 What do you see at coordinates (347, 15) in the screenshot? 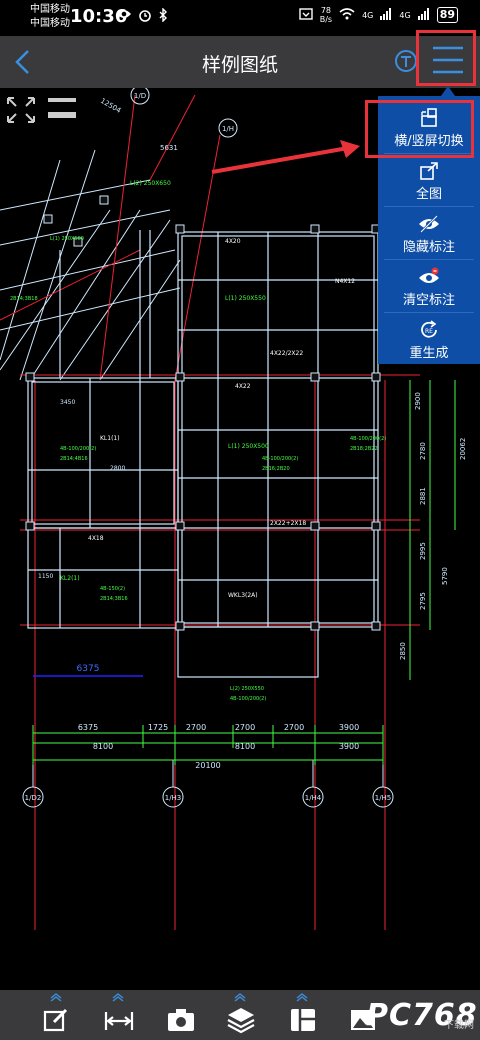
I see `wifi-icon` at bounding box center [347, 15].